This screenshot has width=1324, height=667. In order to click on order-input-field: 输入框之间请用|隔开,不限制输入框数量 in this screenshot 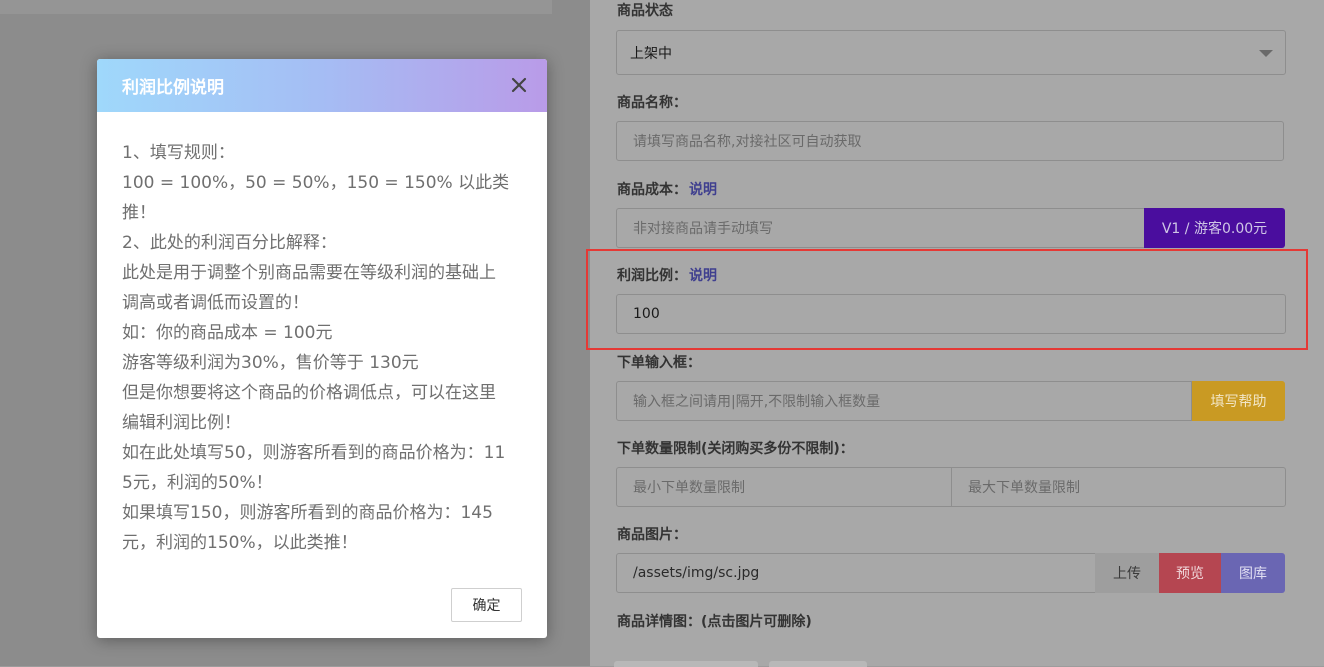, I will do `click(904, 401)`.